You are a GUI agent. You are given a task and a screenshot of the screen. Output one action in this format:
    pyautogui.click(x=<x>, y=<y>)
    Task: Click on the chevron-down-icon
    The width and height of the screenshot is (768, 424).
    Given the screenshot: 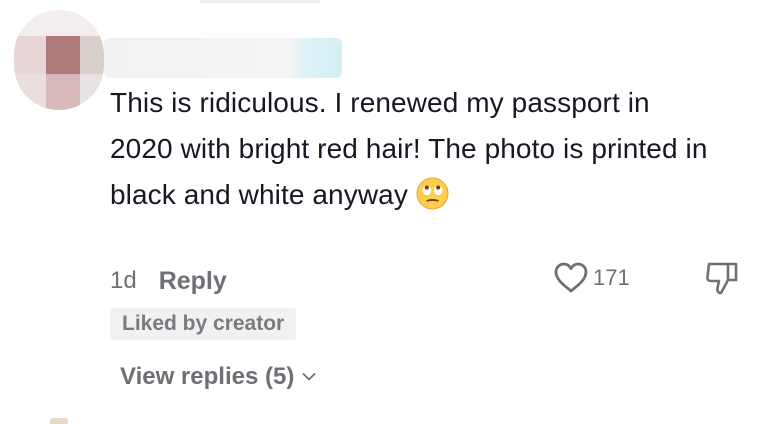 What is the action you would take?
    pyautogui.click(x=309, y=377)
    